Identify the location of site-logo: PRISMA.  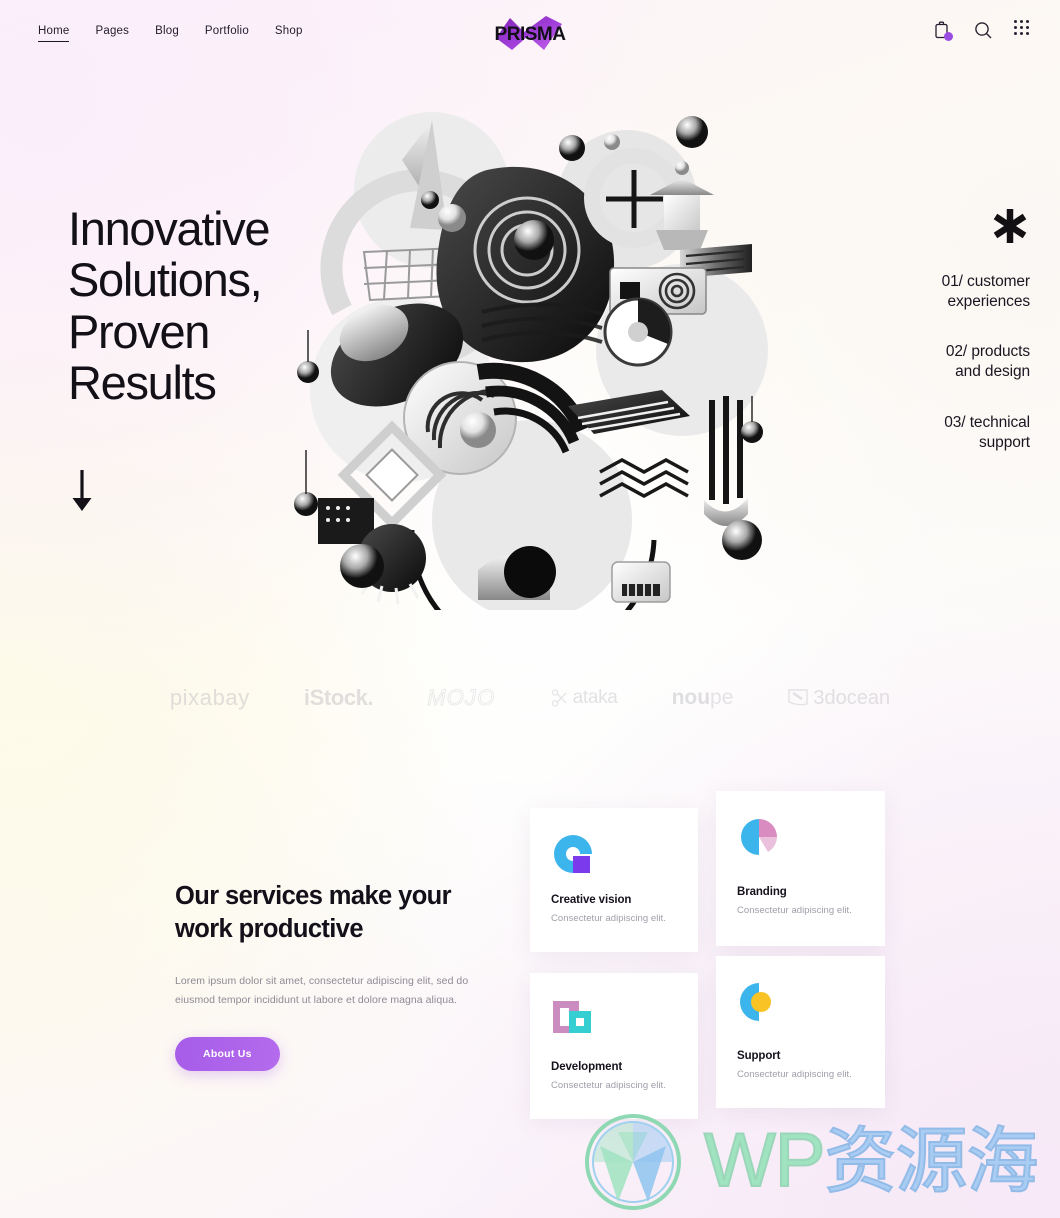
(530, 34).